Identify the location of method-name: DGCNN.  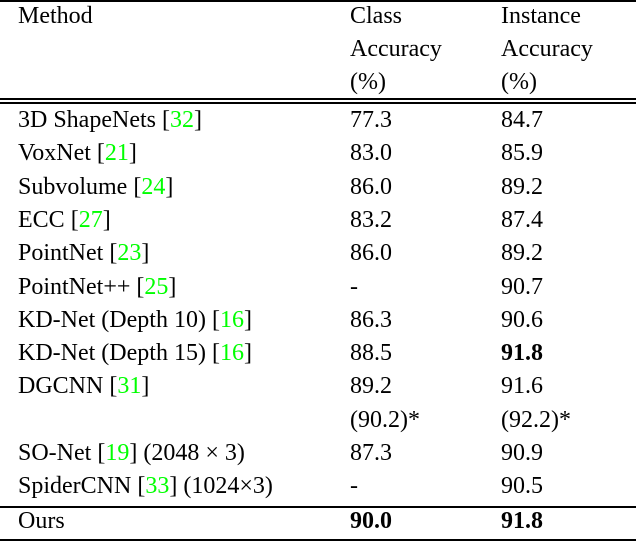
(61, 386).